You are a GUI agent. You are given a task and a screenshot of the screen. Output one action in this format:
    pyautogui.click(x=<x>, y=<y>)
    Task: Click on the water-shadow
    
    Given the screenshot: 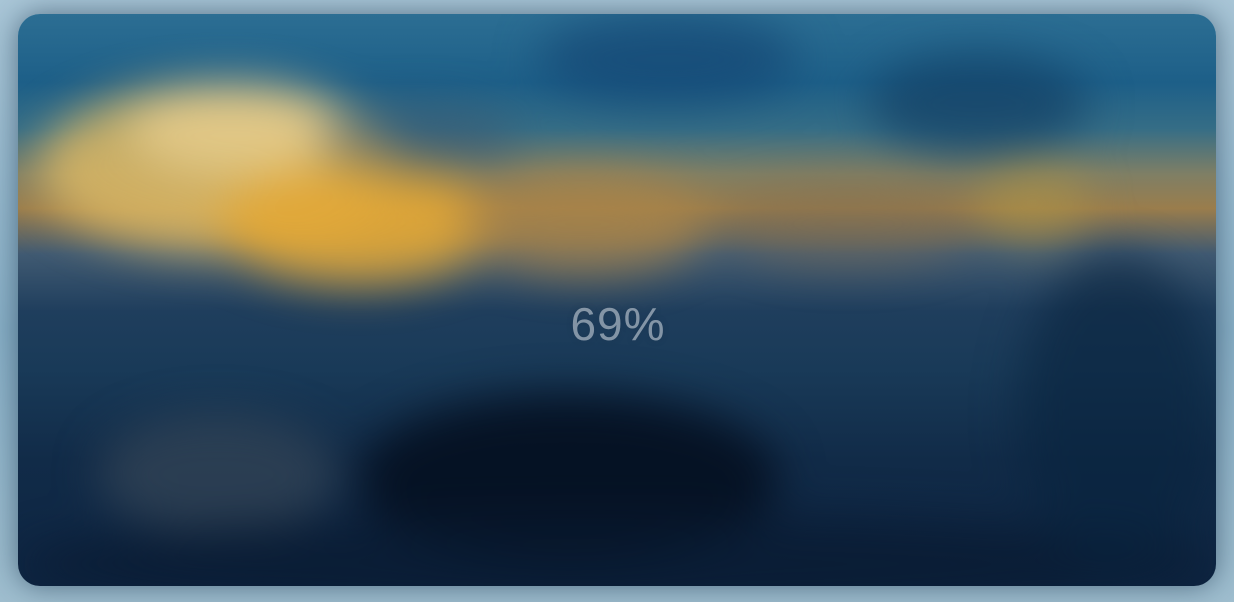 What is the action you would take?
    pyautogui.click(x=218, y=474)
    